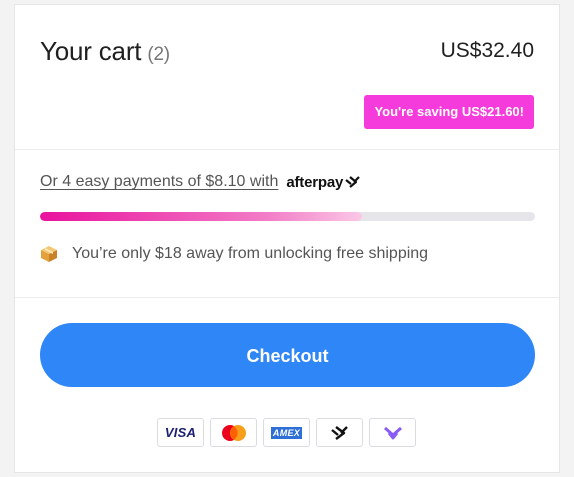  What do you see at coordinates (49, 254) in the screenshot?
I see `package-icon` at bounding box center [49, 254].